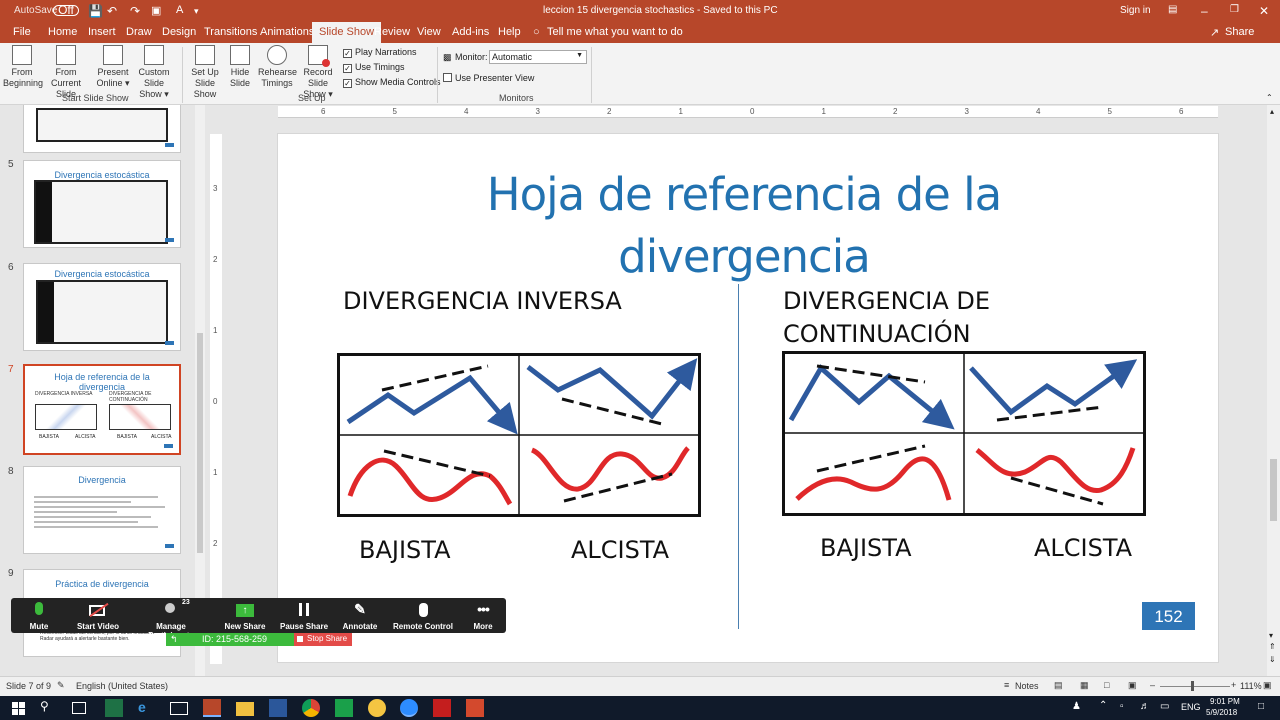  What do you see at coordinates (205, 72) in the screenshot?
I see `setup-slide-show-button: Set Up Slide Show` at bounding box center [205, 72].